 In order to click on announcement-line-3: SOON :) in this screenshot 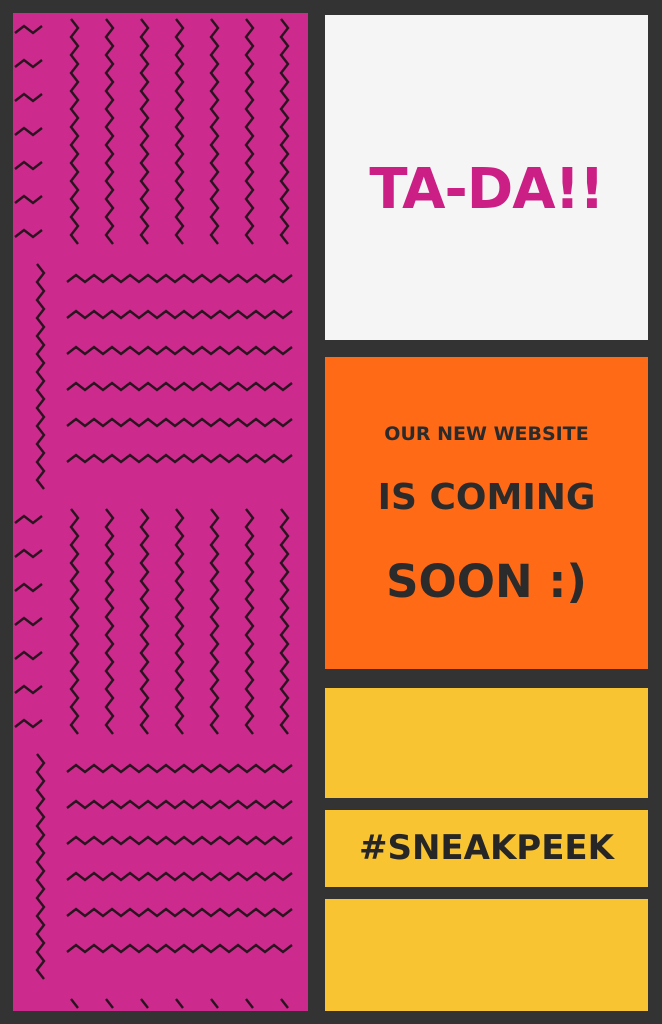, I will do `click(486, 581)`.